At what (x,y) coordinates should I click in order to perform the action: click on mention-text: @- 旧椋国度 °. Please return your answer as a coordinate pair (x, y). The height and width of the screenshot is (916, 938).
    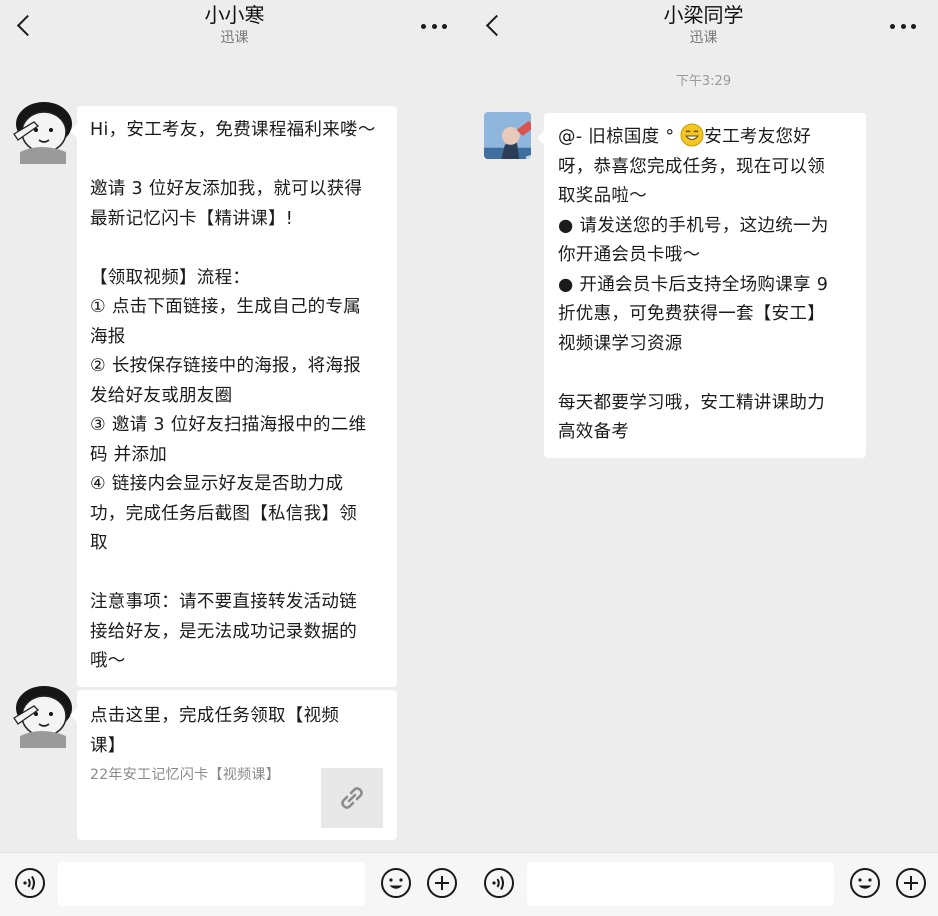
    Looking at the image, I should click on (616, 137).